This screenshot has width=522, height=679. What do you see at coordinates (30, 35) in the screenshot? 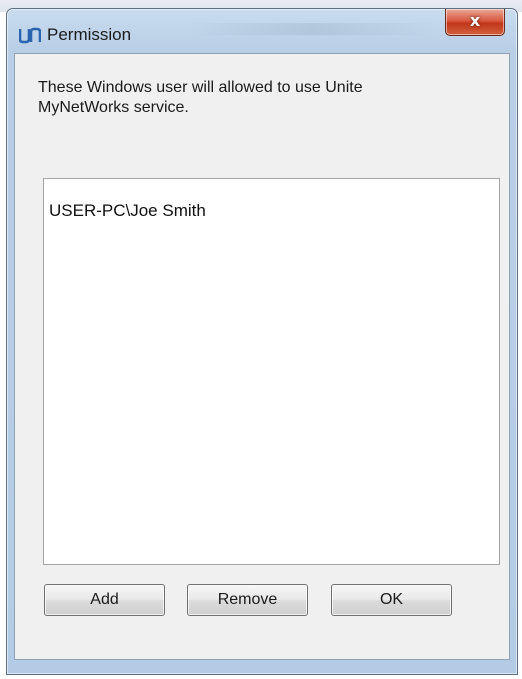
I see `unite-logo-icon` at bounding box center [30, 35].